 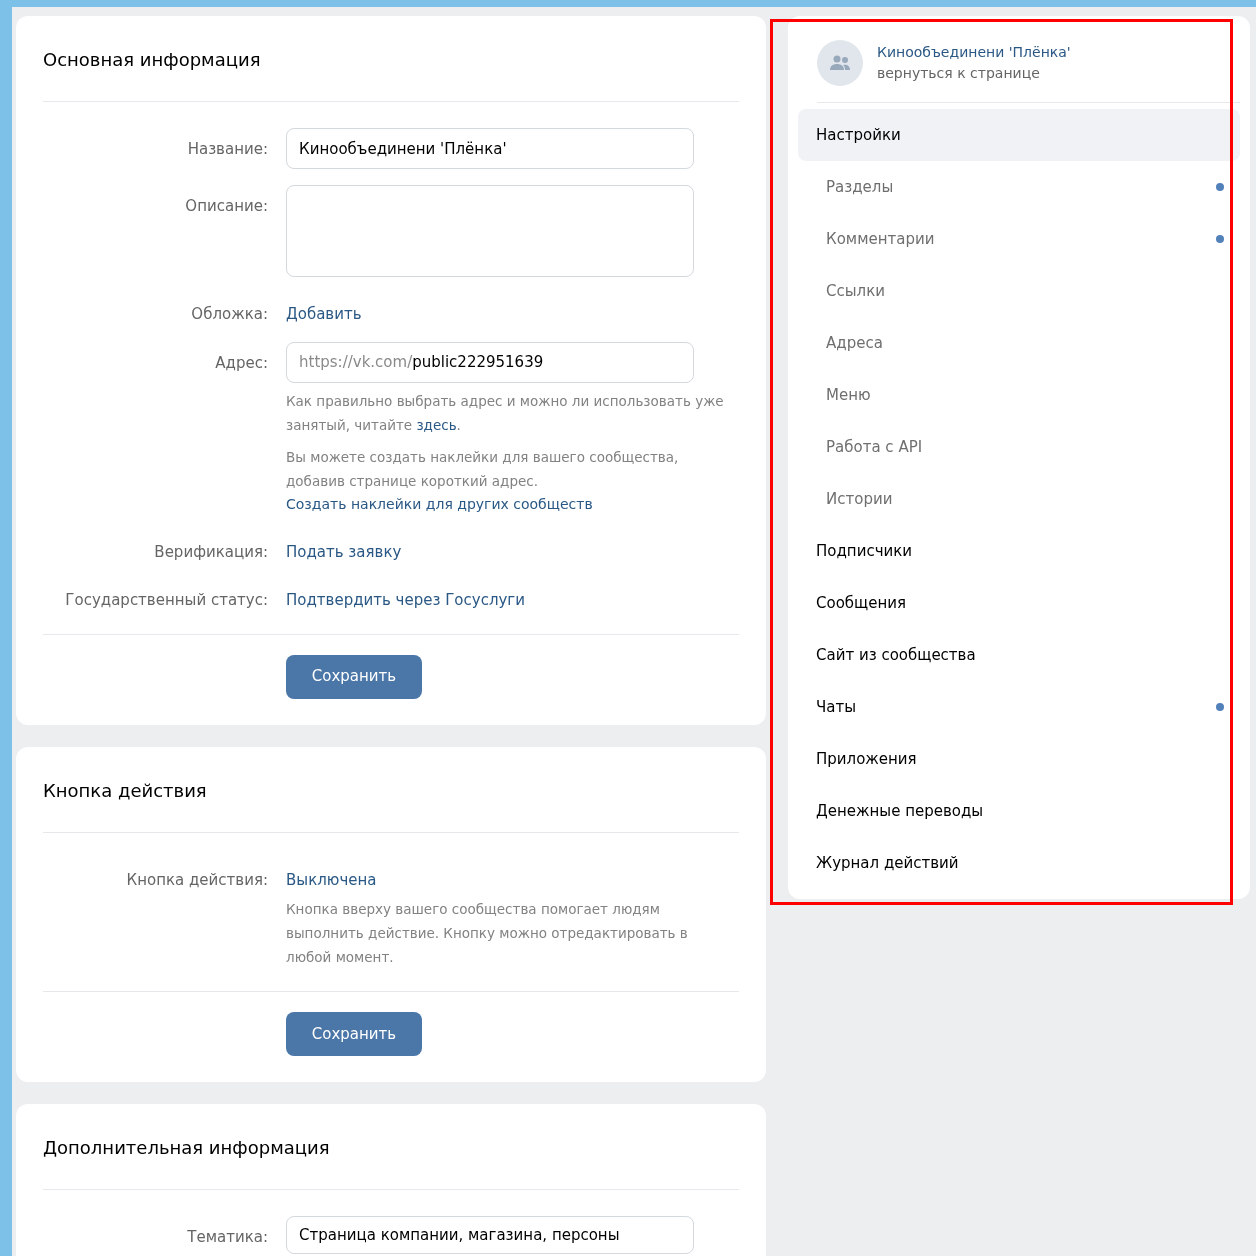 I want to click on menu-item: Истории, so click(x=1019, y=499).